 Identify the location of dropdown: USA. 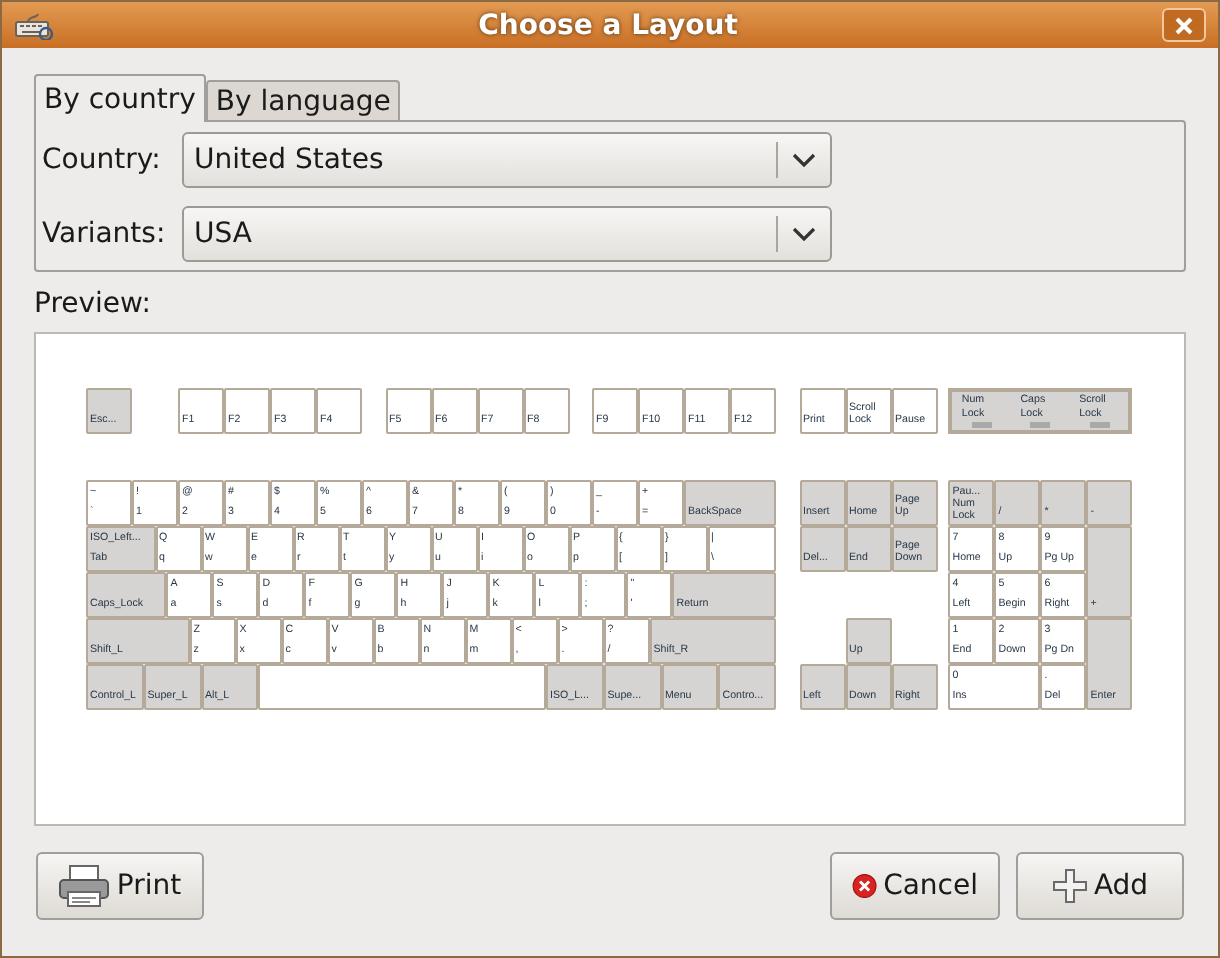
(507, 234).